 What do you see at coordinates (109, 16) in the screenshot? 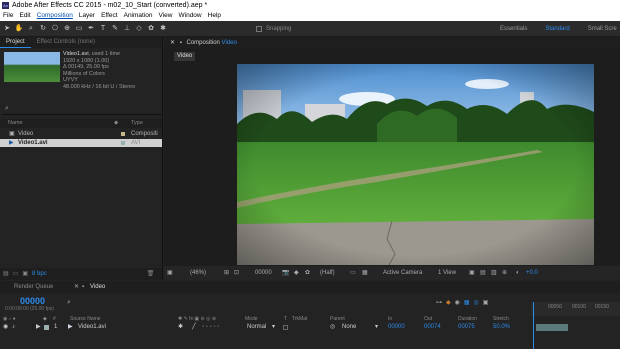
I see `menu-effect: Effect` at bounding box center [109, 16].